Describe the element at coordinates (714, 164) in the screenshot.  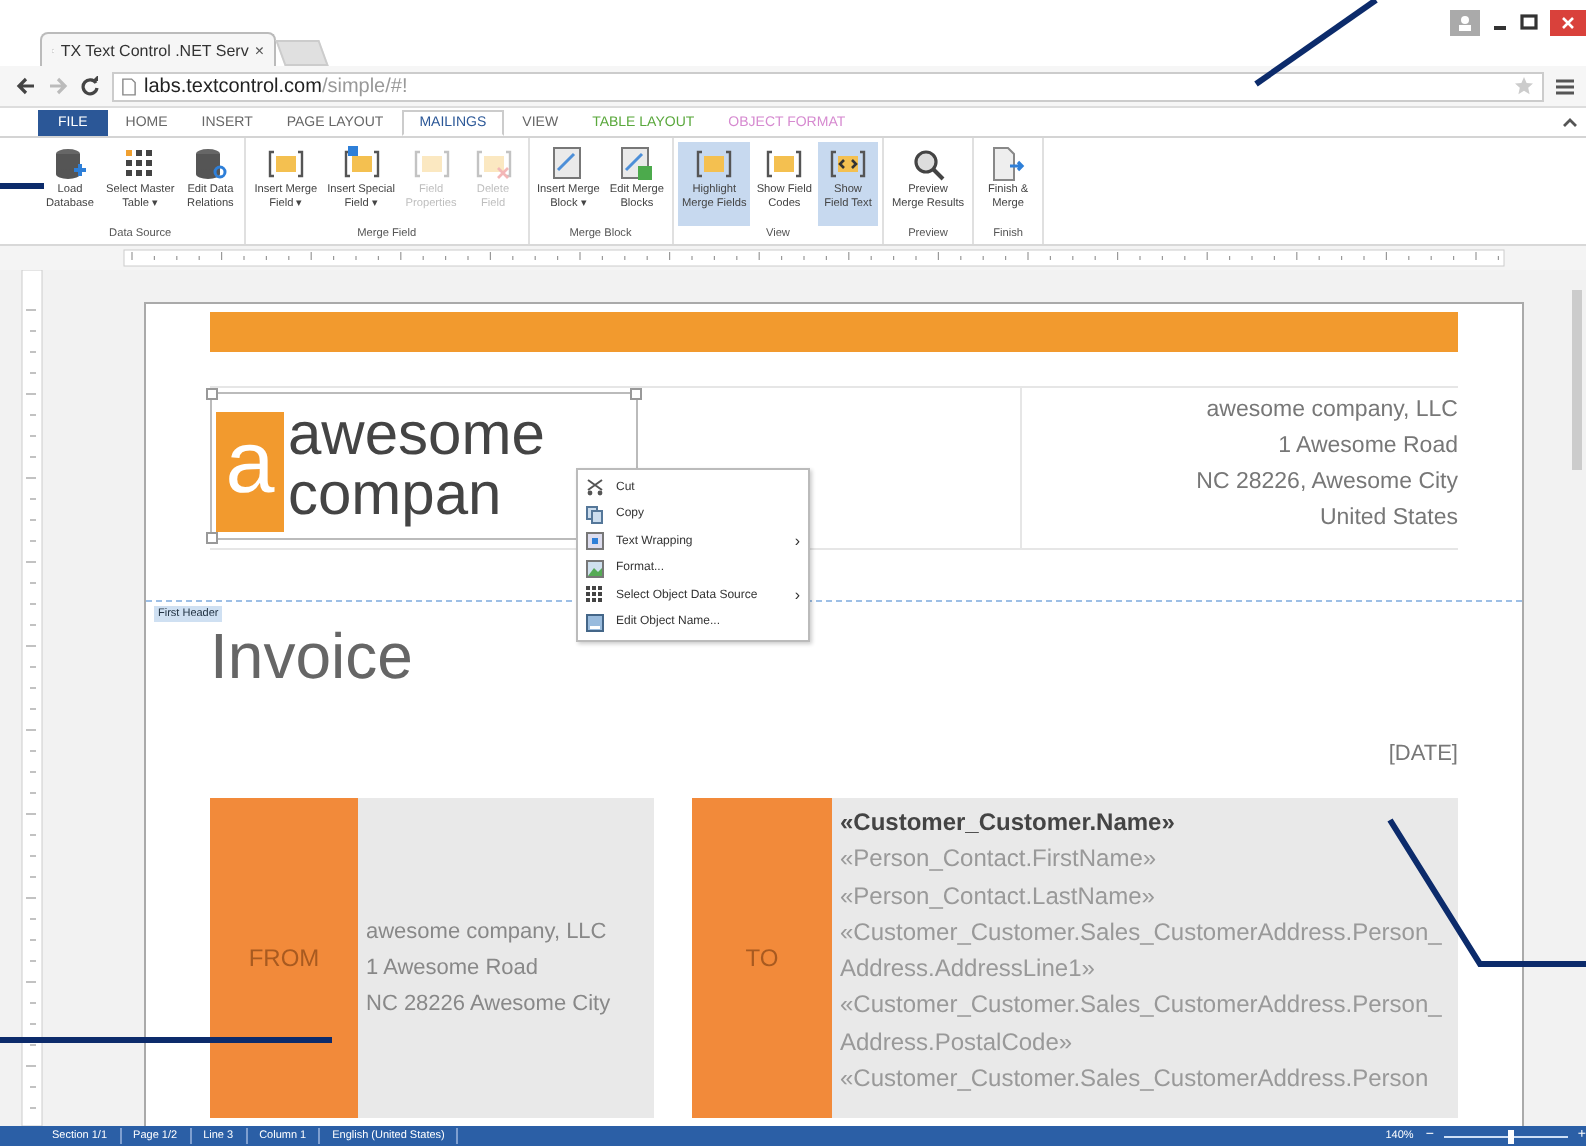
I see `frame-icon` at that location.